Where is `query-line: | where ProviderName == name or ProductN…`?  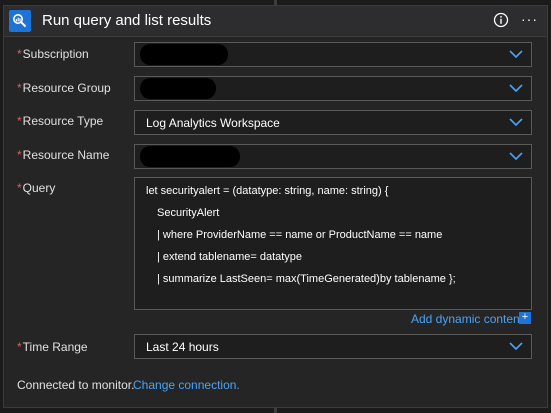 query-line: | where ProviderName == name or ProductN… is located at coordinates (300, 235).